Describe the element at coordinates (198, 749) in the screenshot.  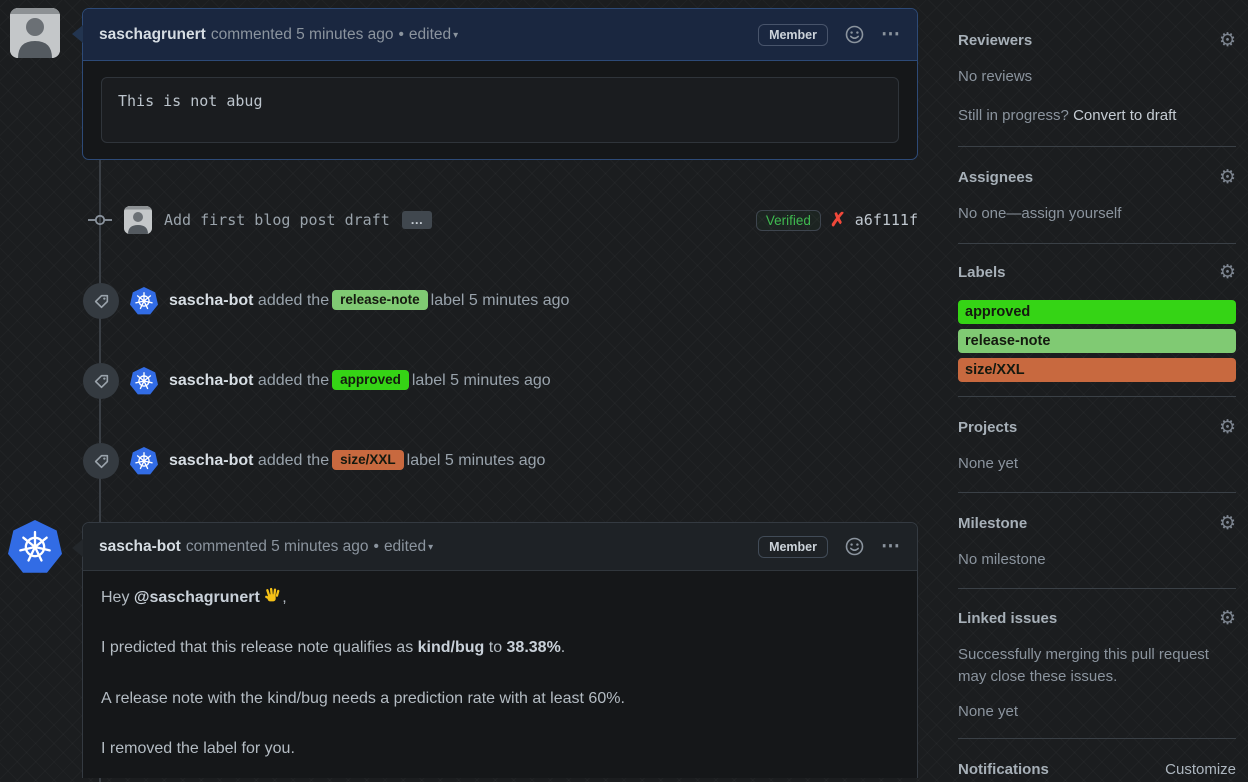
I see `removed-label-paragraph: I removed the label for you.` at that location.